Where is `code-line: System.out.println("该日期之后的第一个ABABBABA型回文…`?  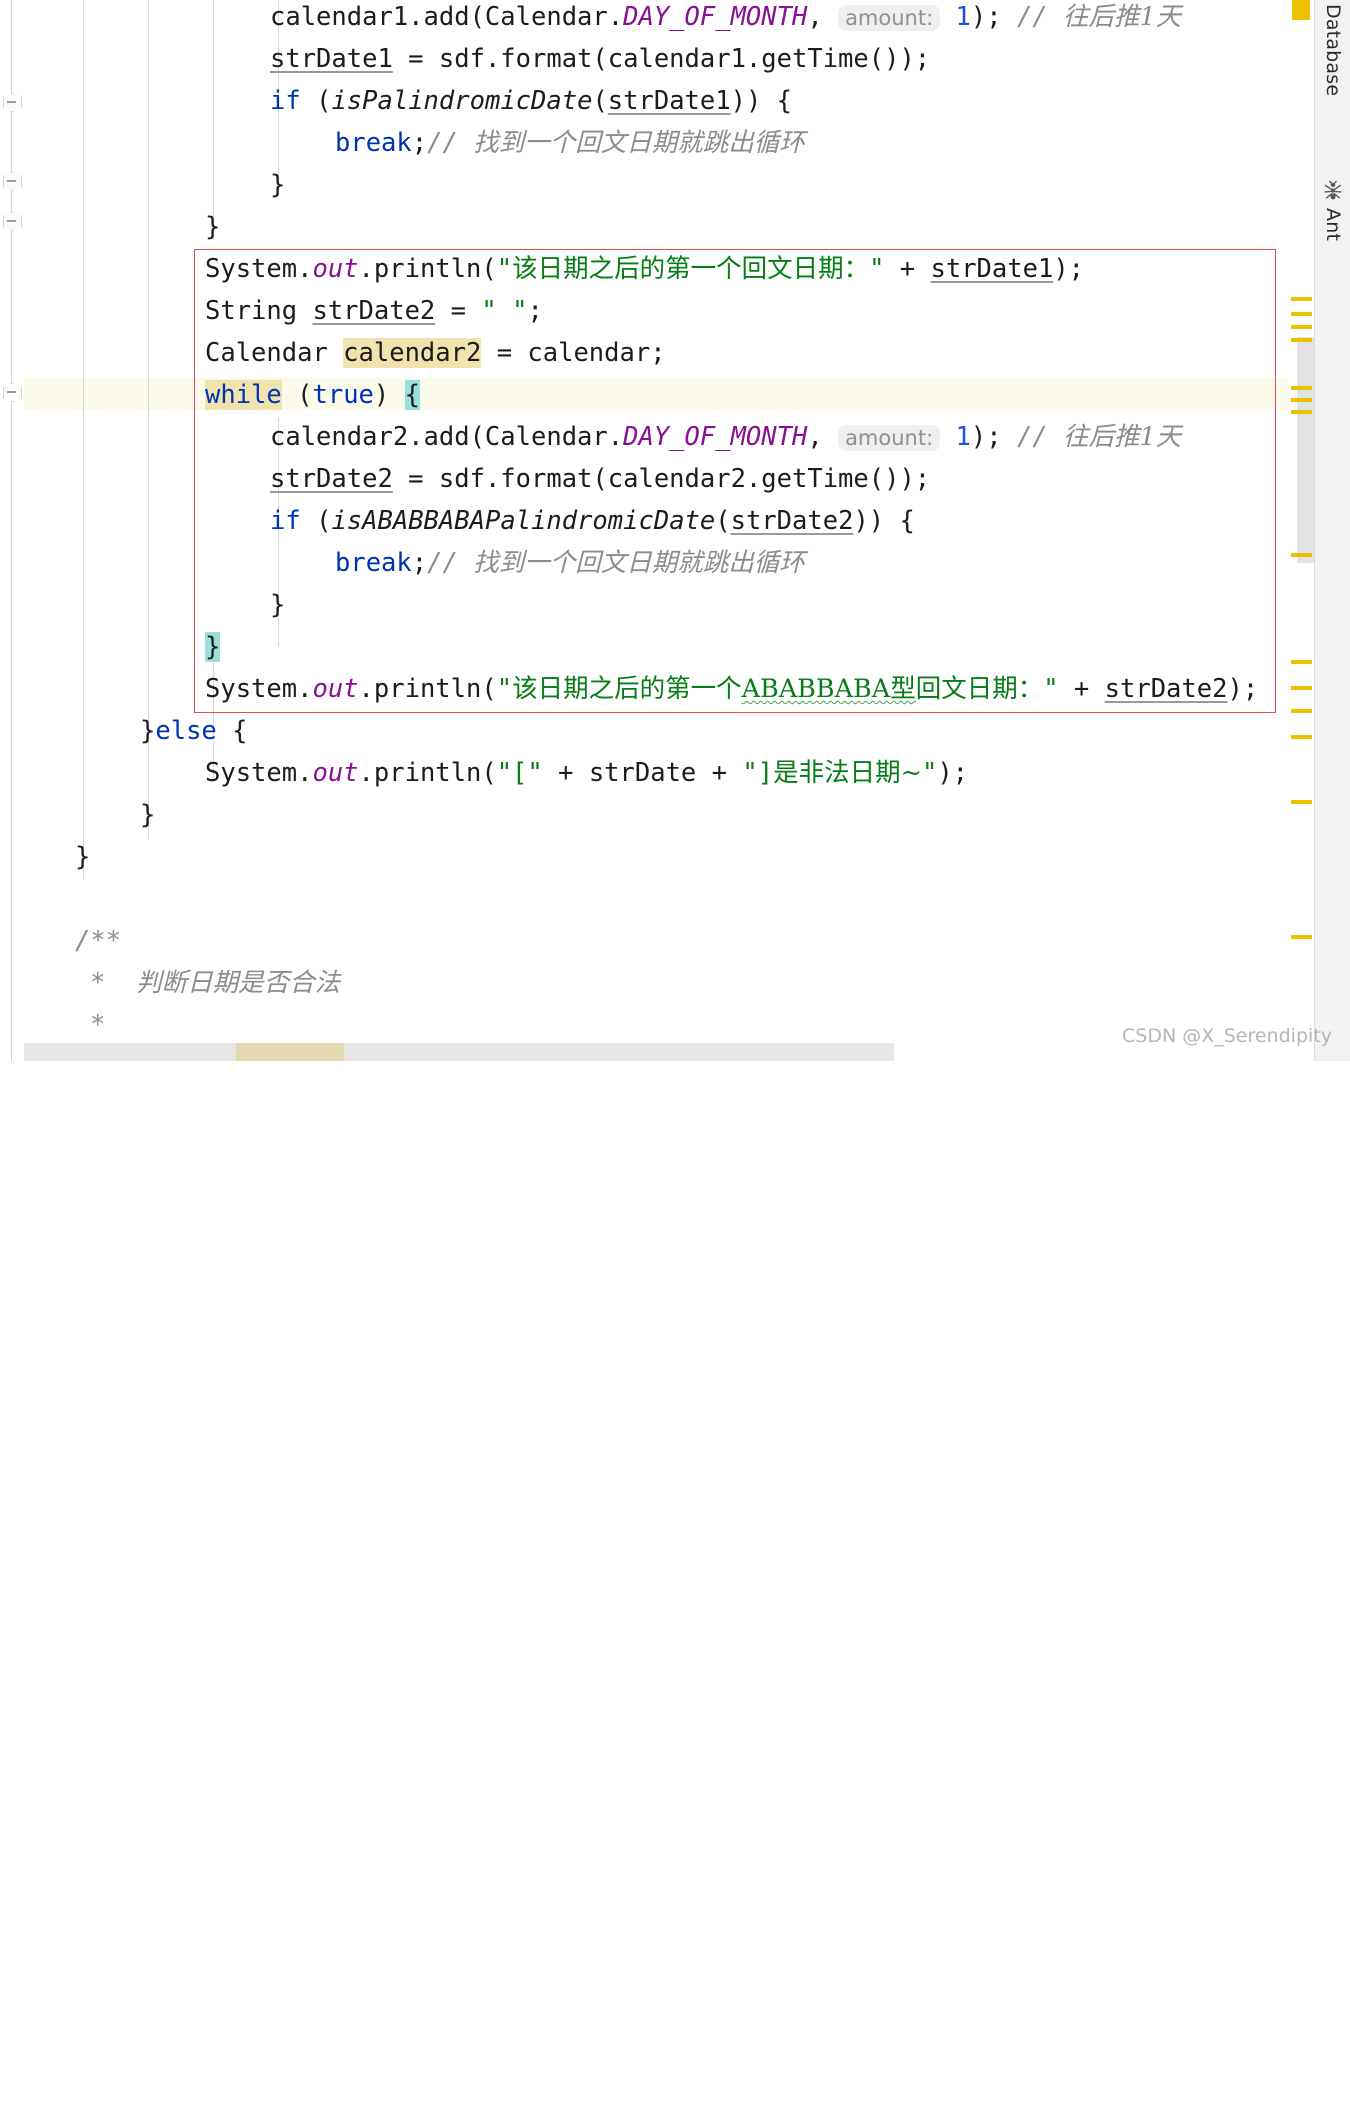
code-line: System.out.println("该日期之后的第一个ABABBABA型回文… is located at coordinates (731, 689).